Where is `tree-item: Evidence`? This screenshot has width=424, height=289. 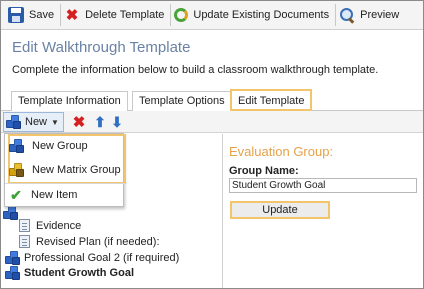 tree-item: Evidence is located at coordinates (50, 225).